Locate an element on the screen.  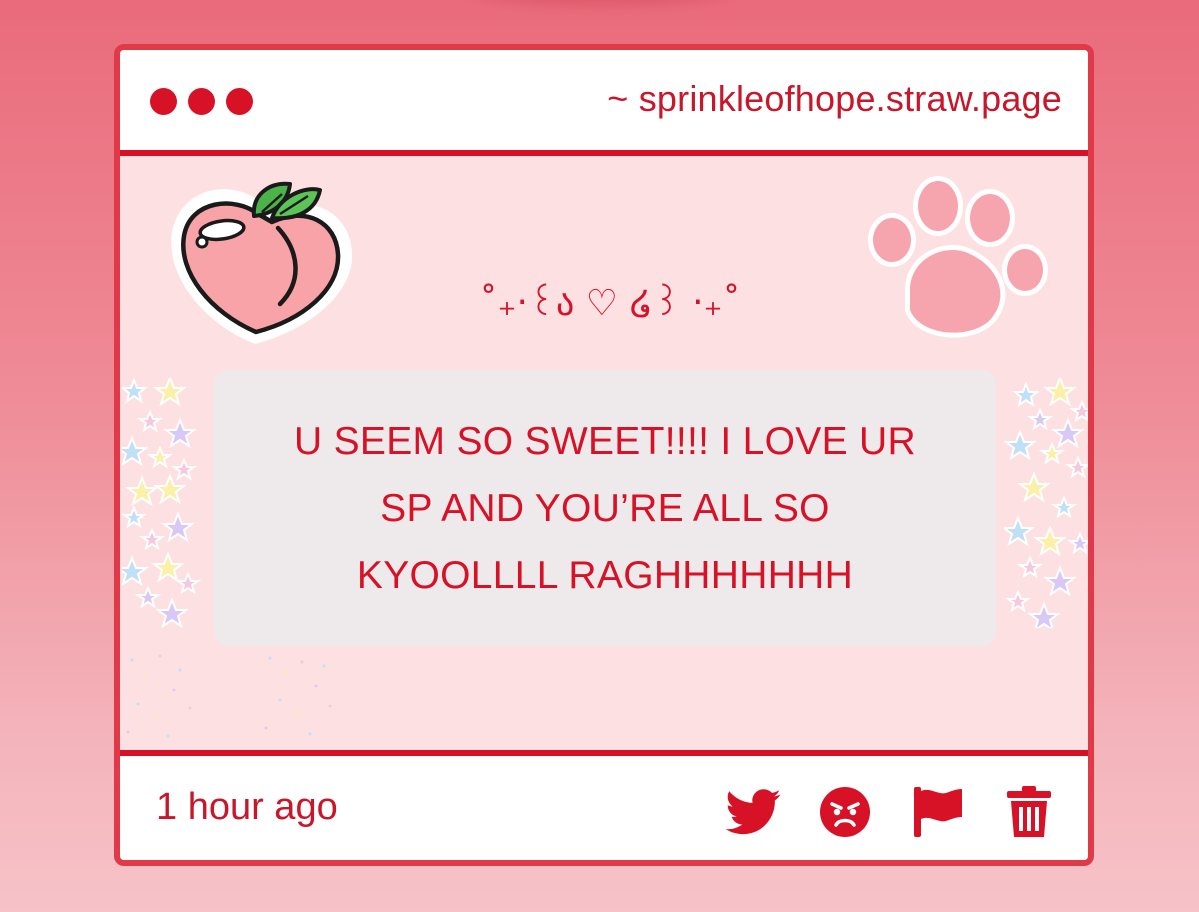
report-button is located at coordinates (937, 812).